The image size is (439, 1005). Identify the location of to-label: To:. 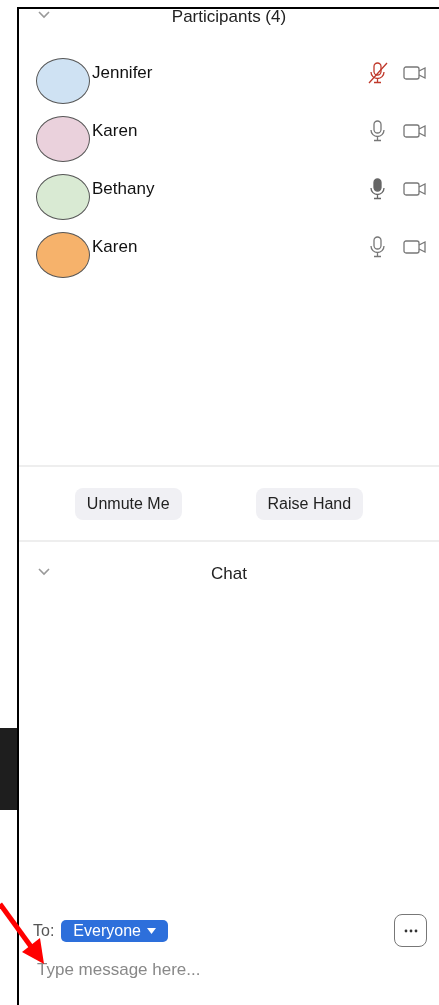
(44, 930).